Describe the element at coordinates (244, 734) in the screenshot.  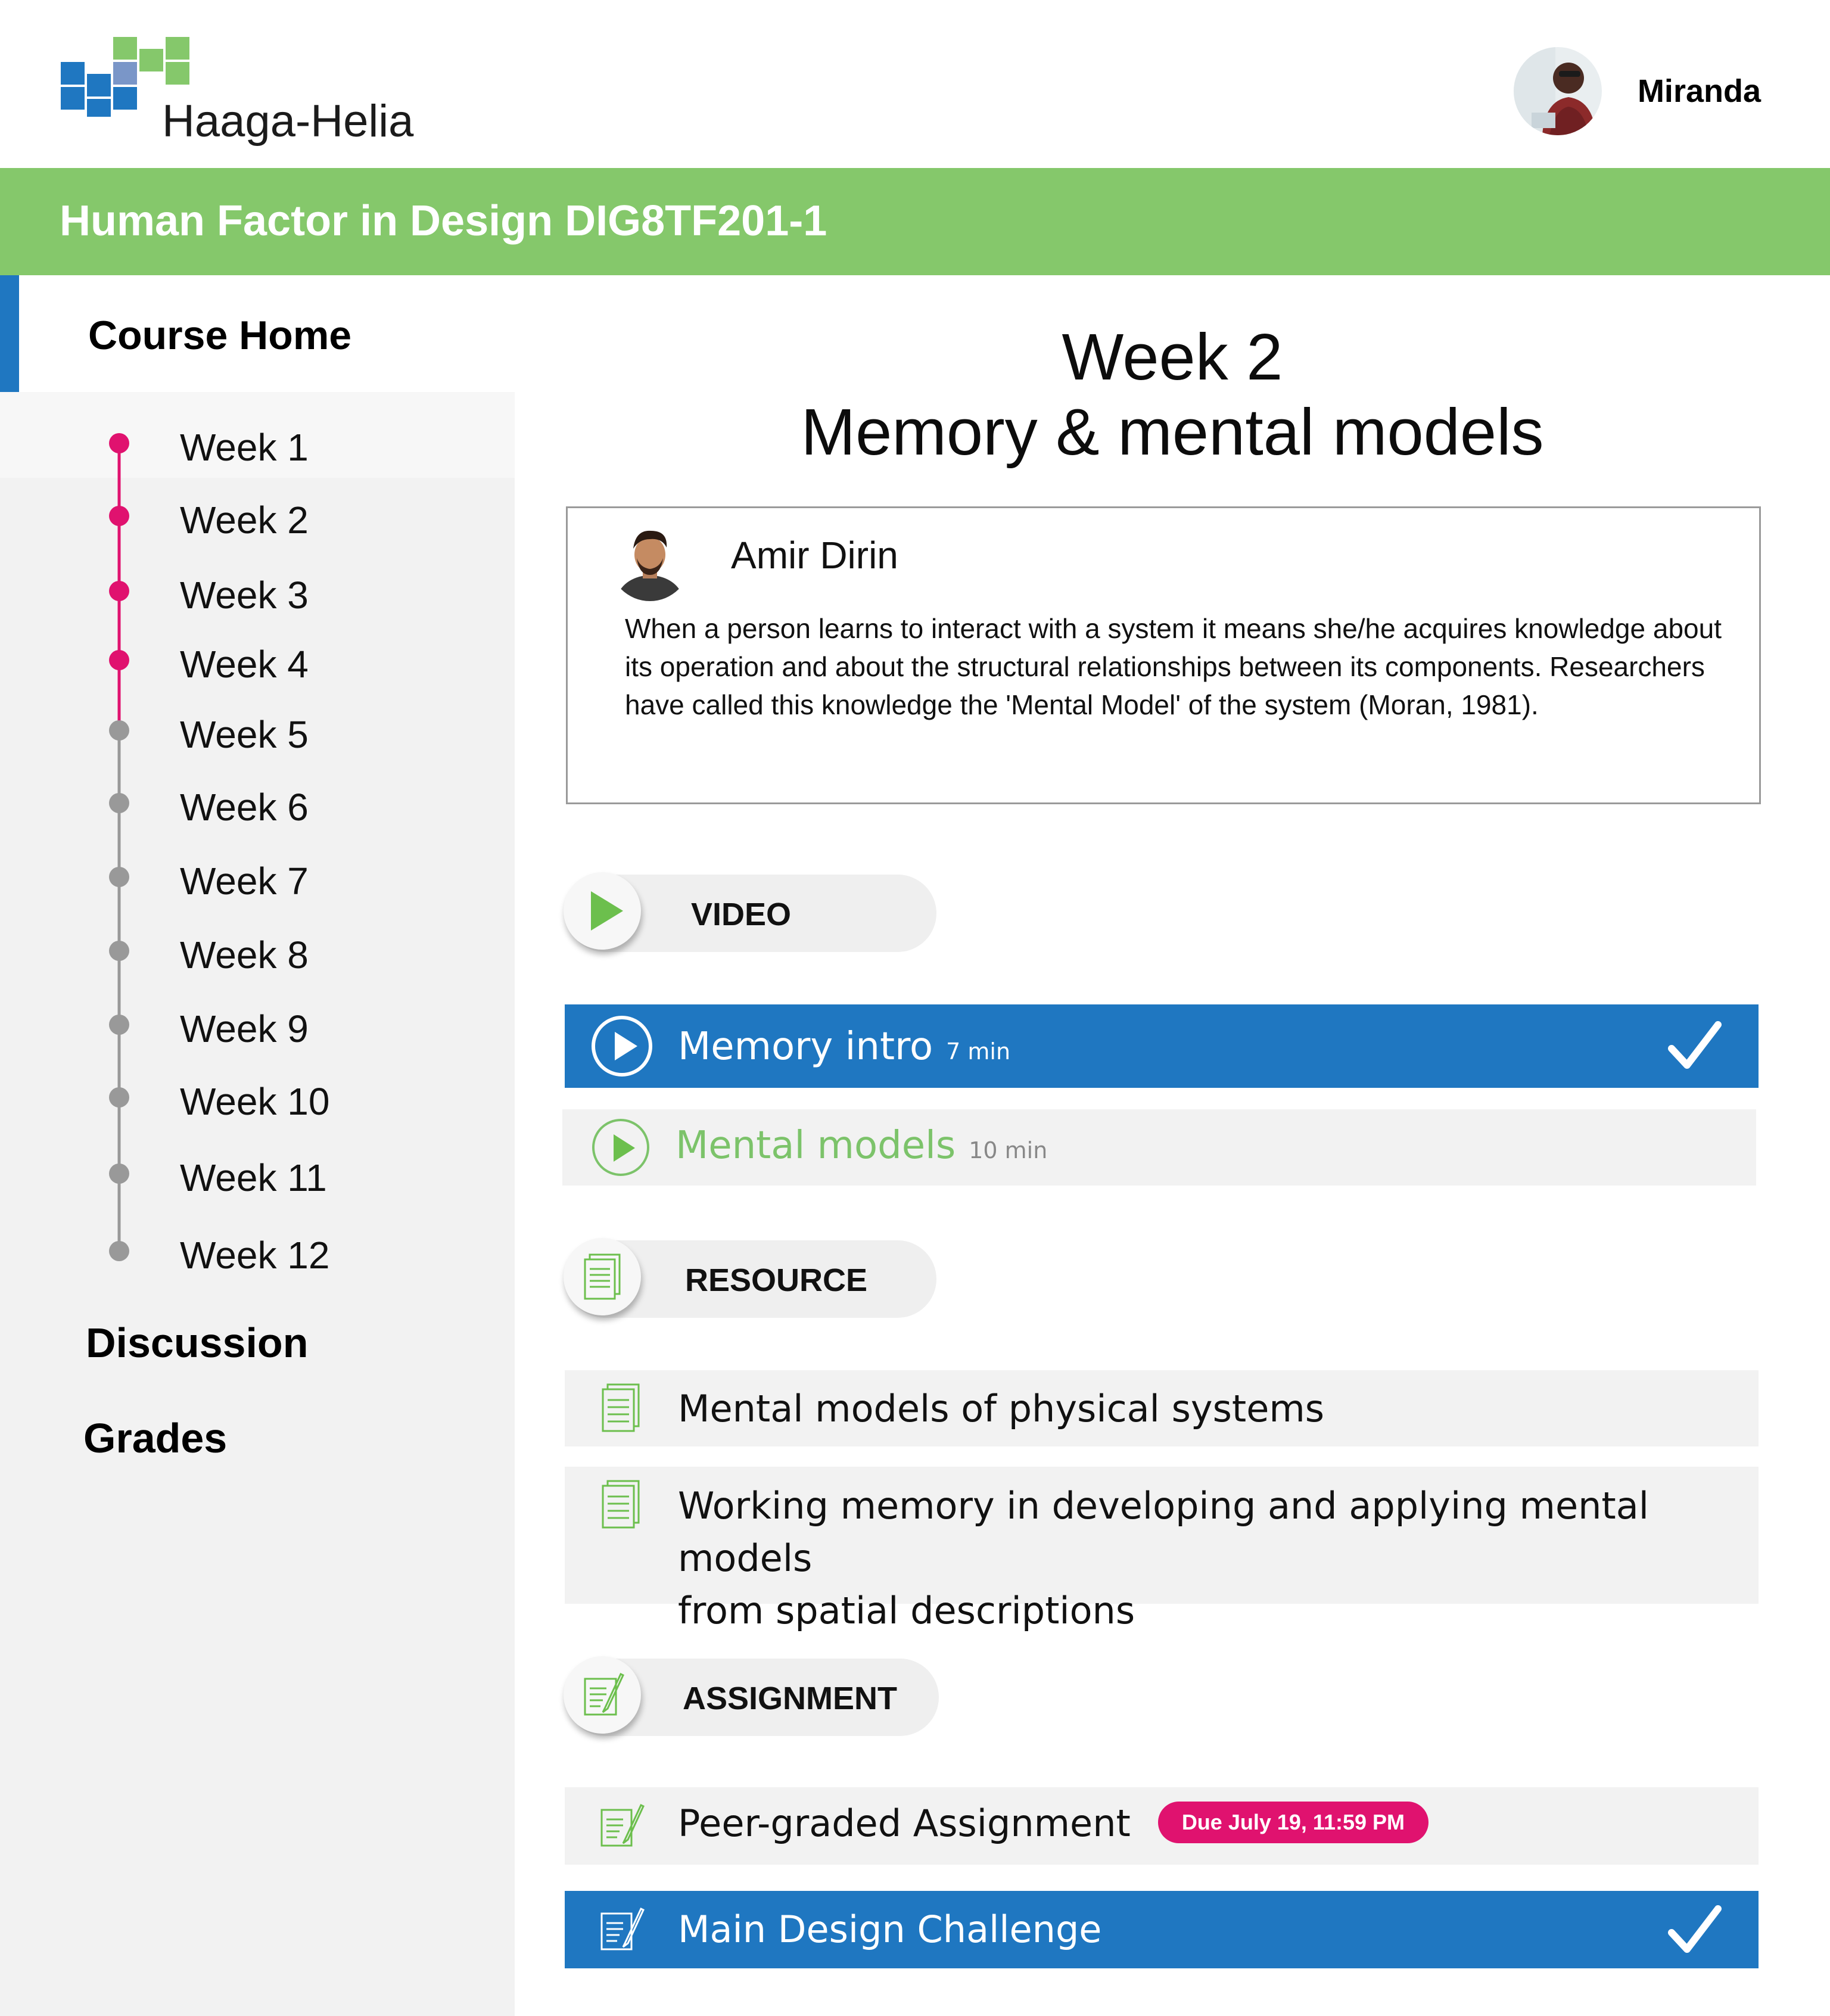
I see `week-label: Week 5` at that location.